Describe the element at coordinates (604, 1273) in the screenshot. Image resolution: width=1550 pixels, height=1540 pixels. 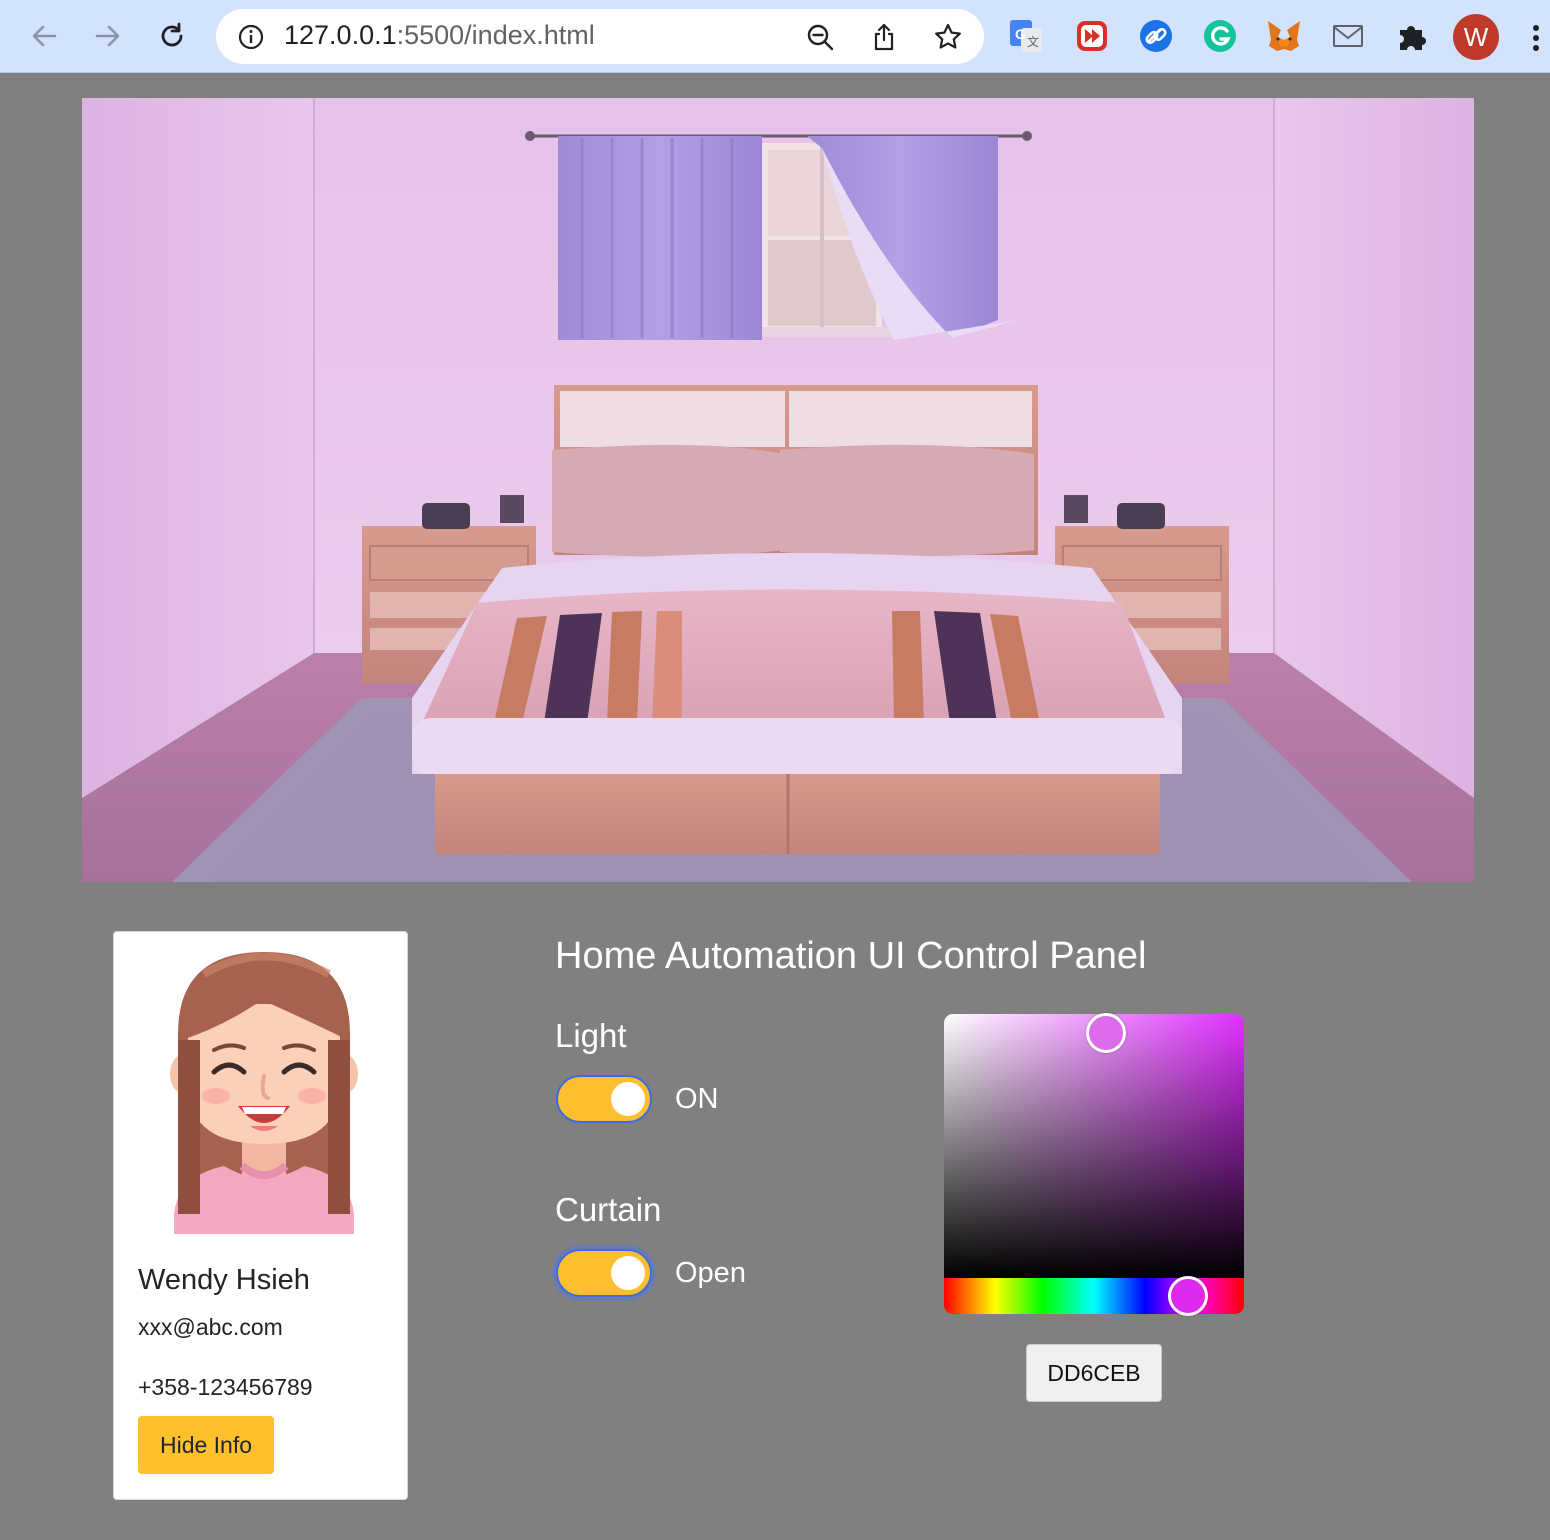
I see `curtain-toggle` at that location.